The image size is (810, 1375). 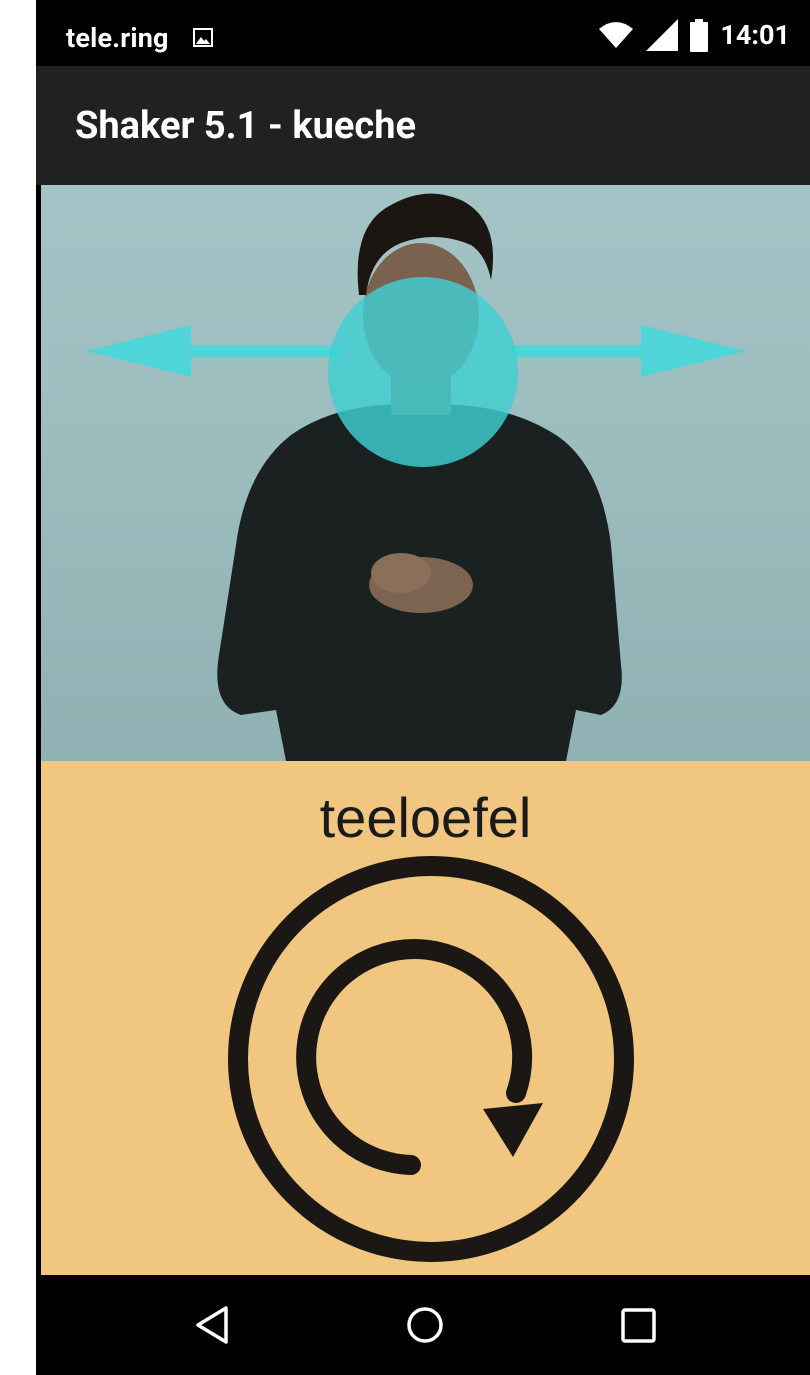 I want to click on navigation-bar, so click(x=423, y=1325).